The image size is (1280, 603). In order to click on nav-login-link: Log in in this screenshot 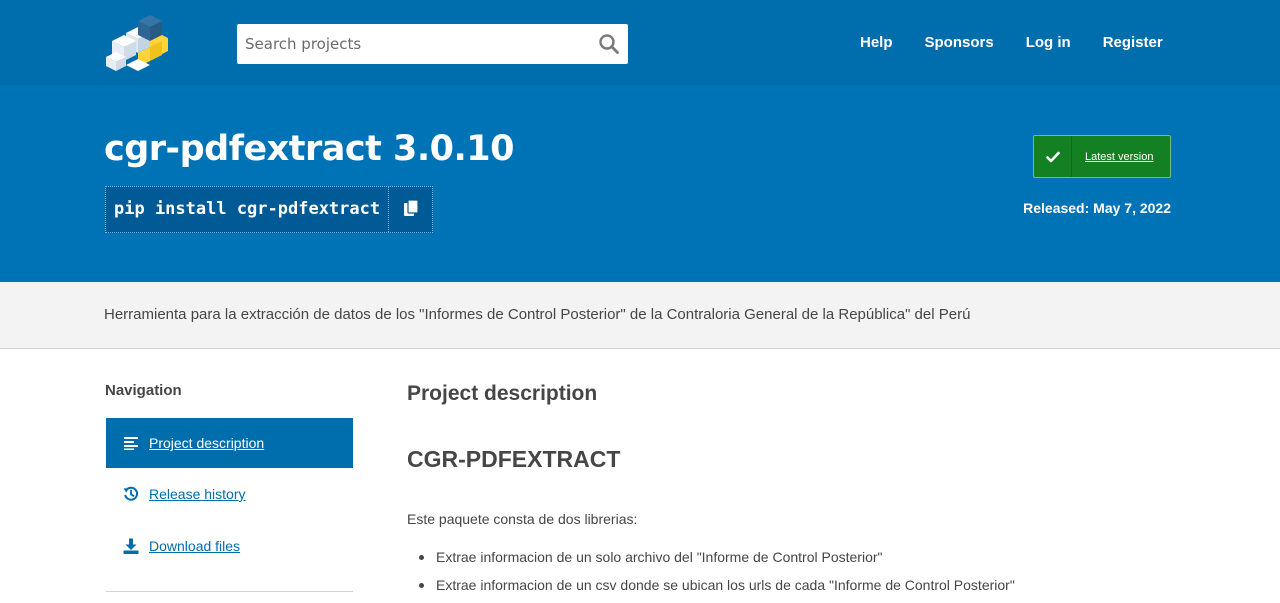, I will do `click(1048, 42)`.